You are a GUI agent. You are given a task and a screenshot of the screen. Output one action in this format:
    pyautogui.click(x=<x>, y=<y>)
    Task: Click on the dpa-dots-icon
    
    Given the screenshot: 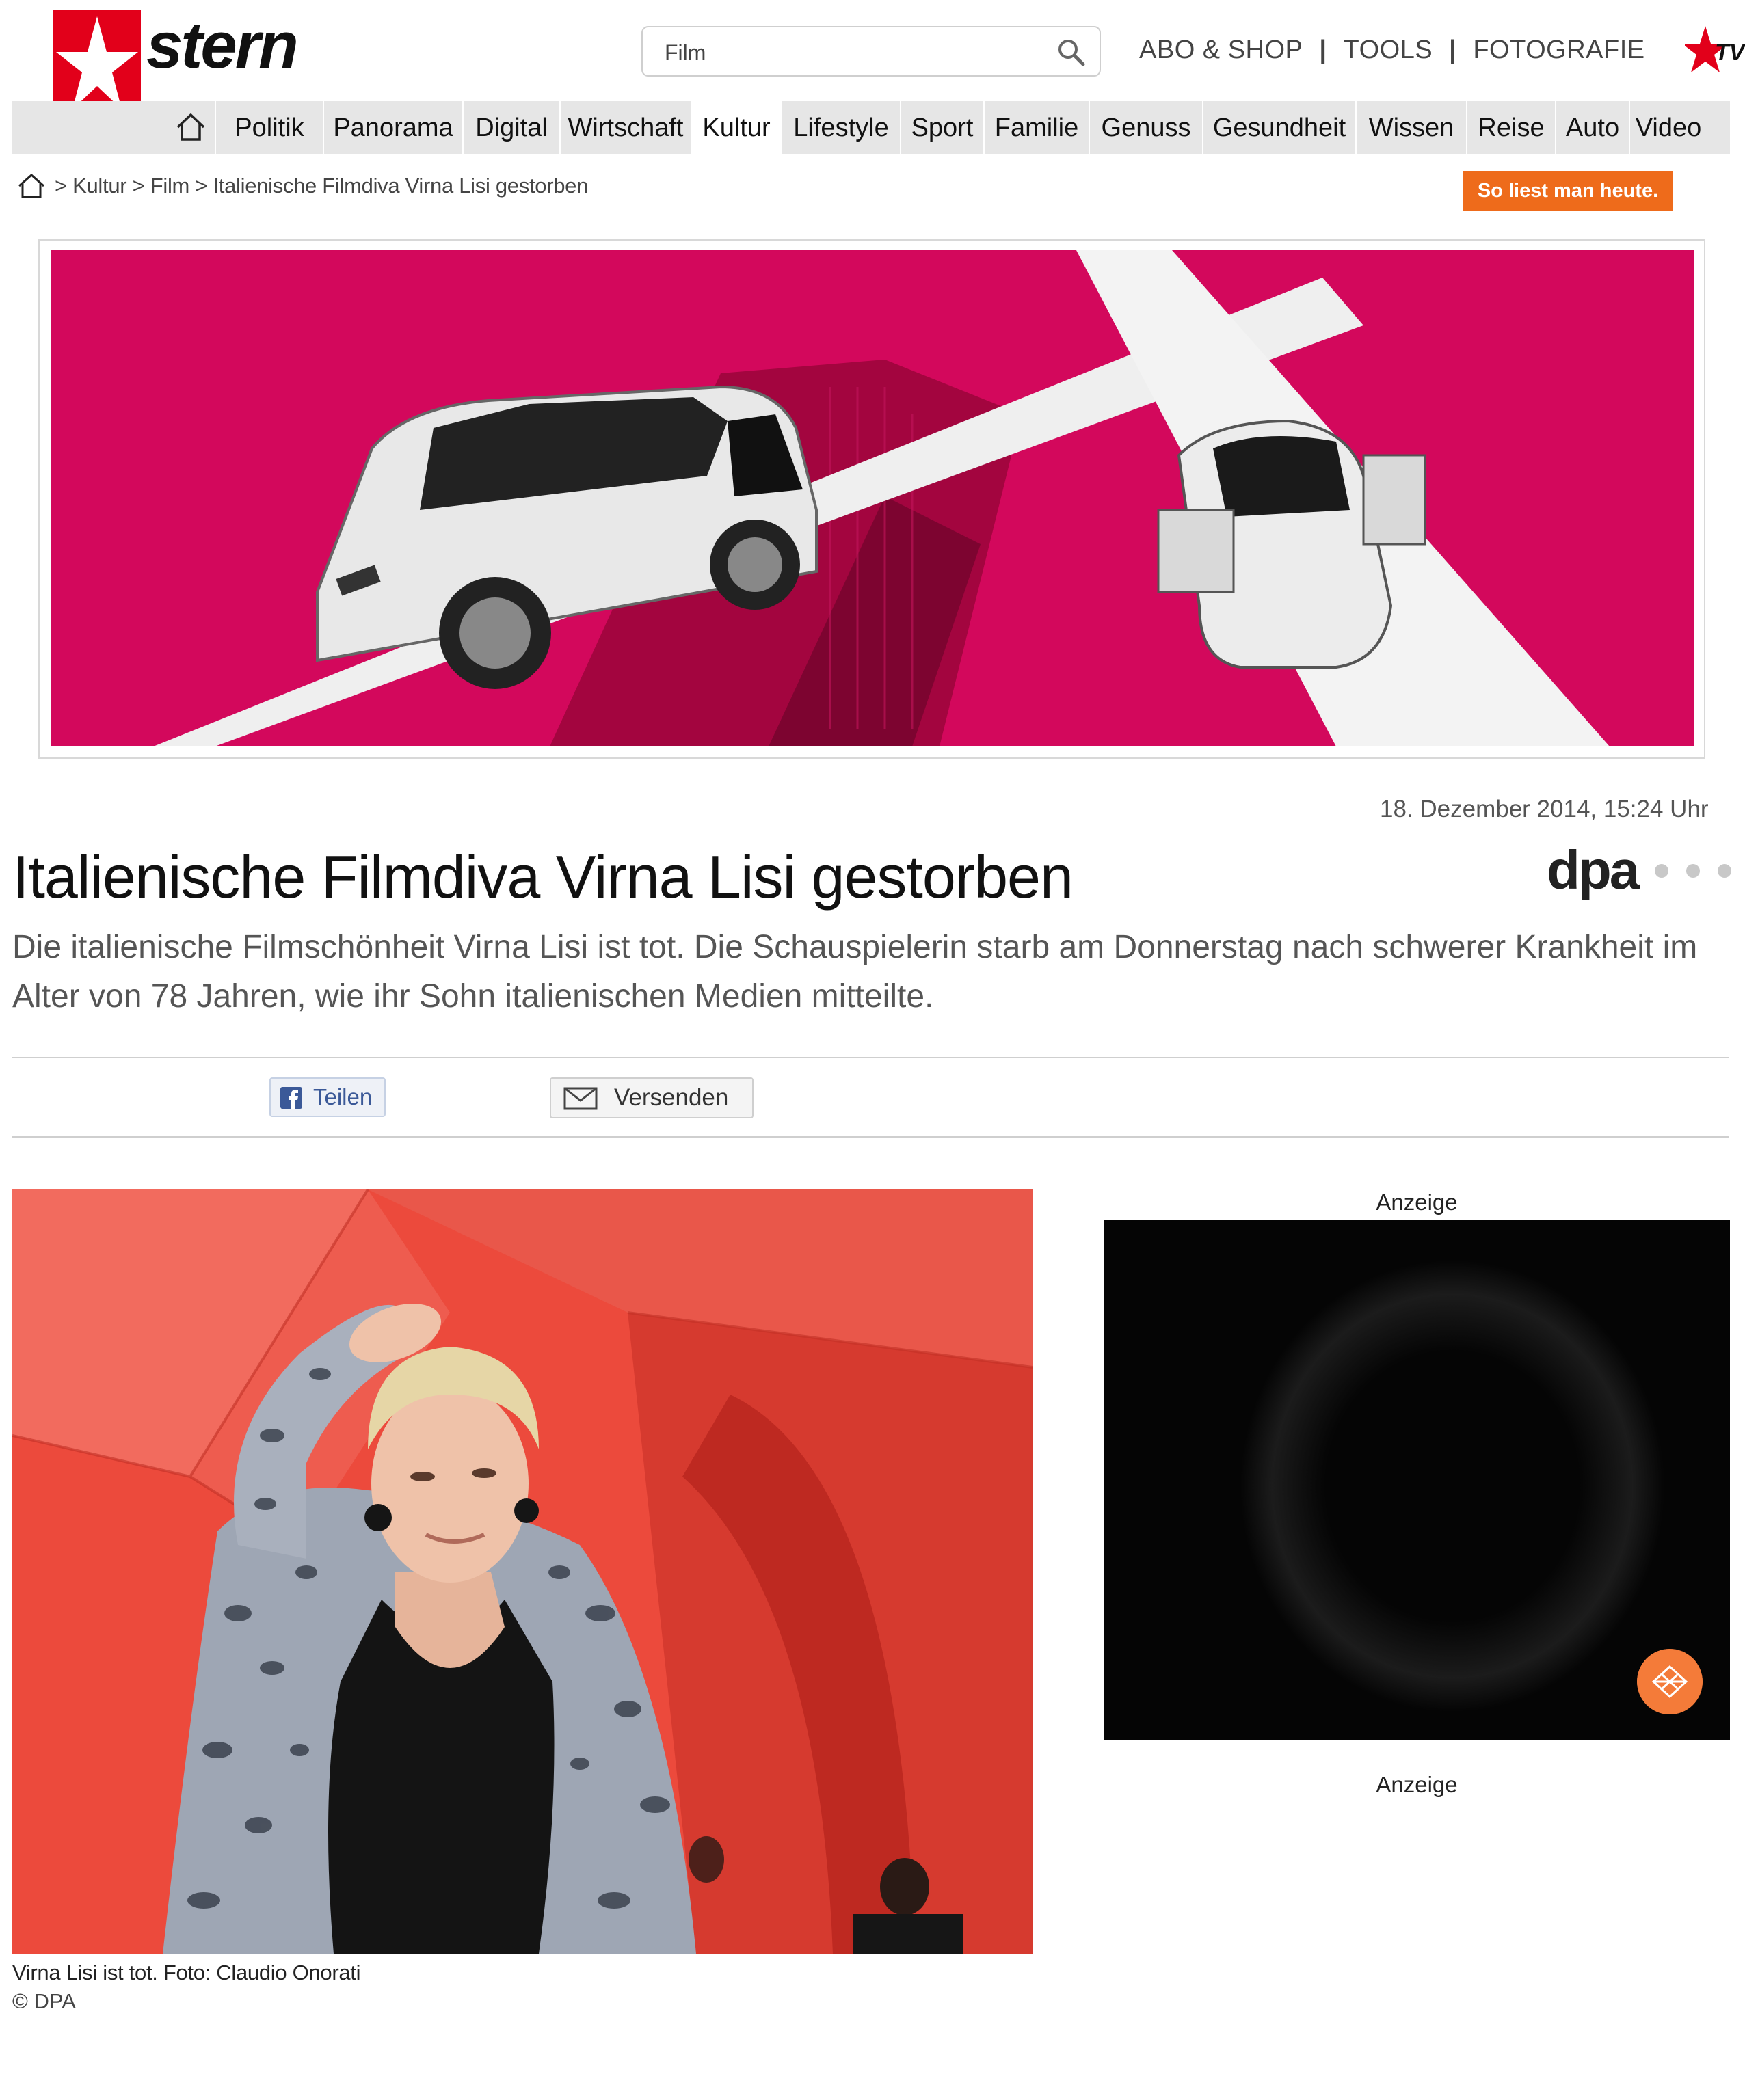 What is the action you would take?
    pyautogui.click(x=1693, y=871)
    